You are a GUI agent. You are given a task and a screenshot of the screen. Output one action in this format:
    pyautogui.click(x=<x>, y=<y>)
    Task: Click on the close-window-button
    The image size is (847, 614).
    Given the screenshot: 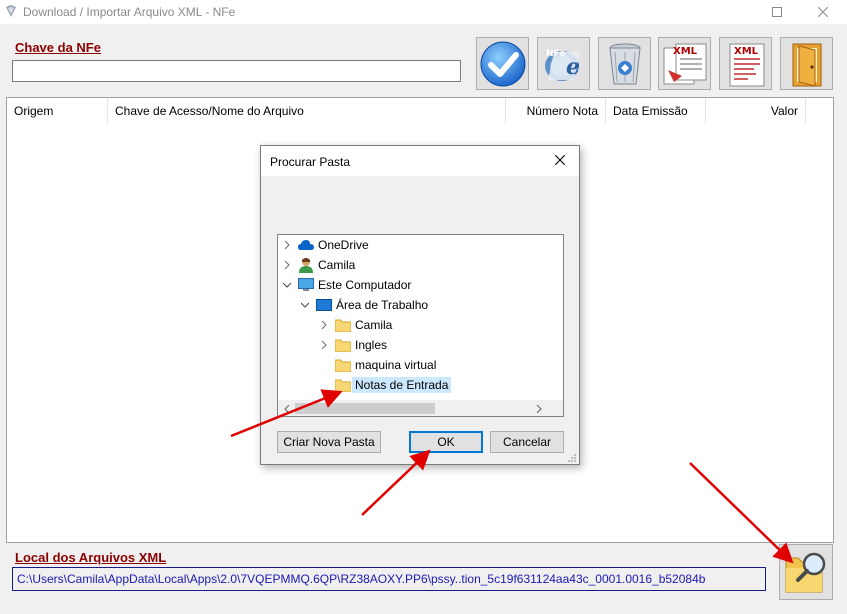 What is the action you would take?
    pyautogui.click(x=823, y=12)
    